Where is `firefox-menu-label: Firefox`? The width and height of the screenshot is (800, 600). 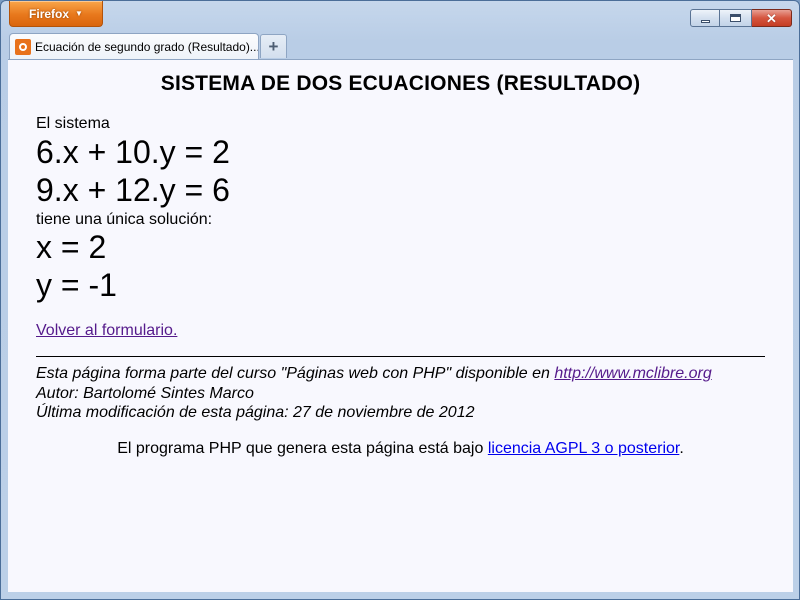 firefox-menu-label: Firefox is located at coordinates (49, 13).